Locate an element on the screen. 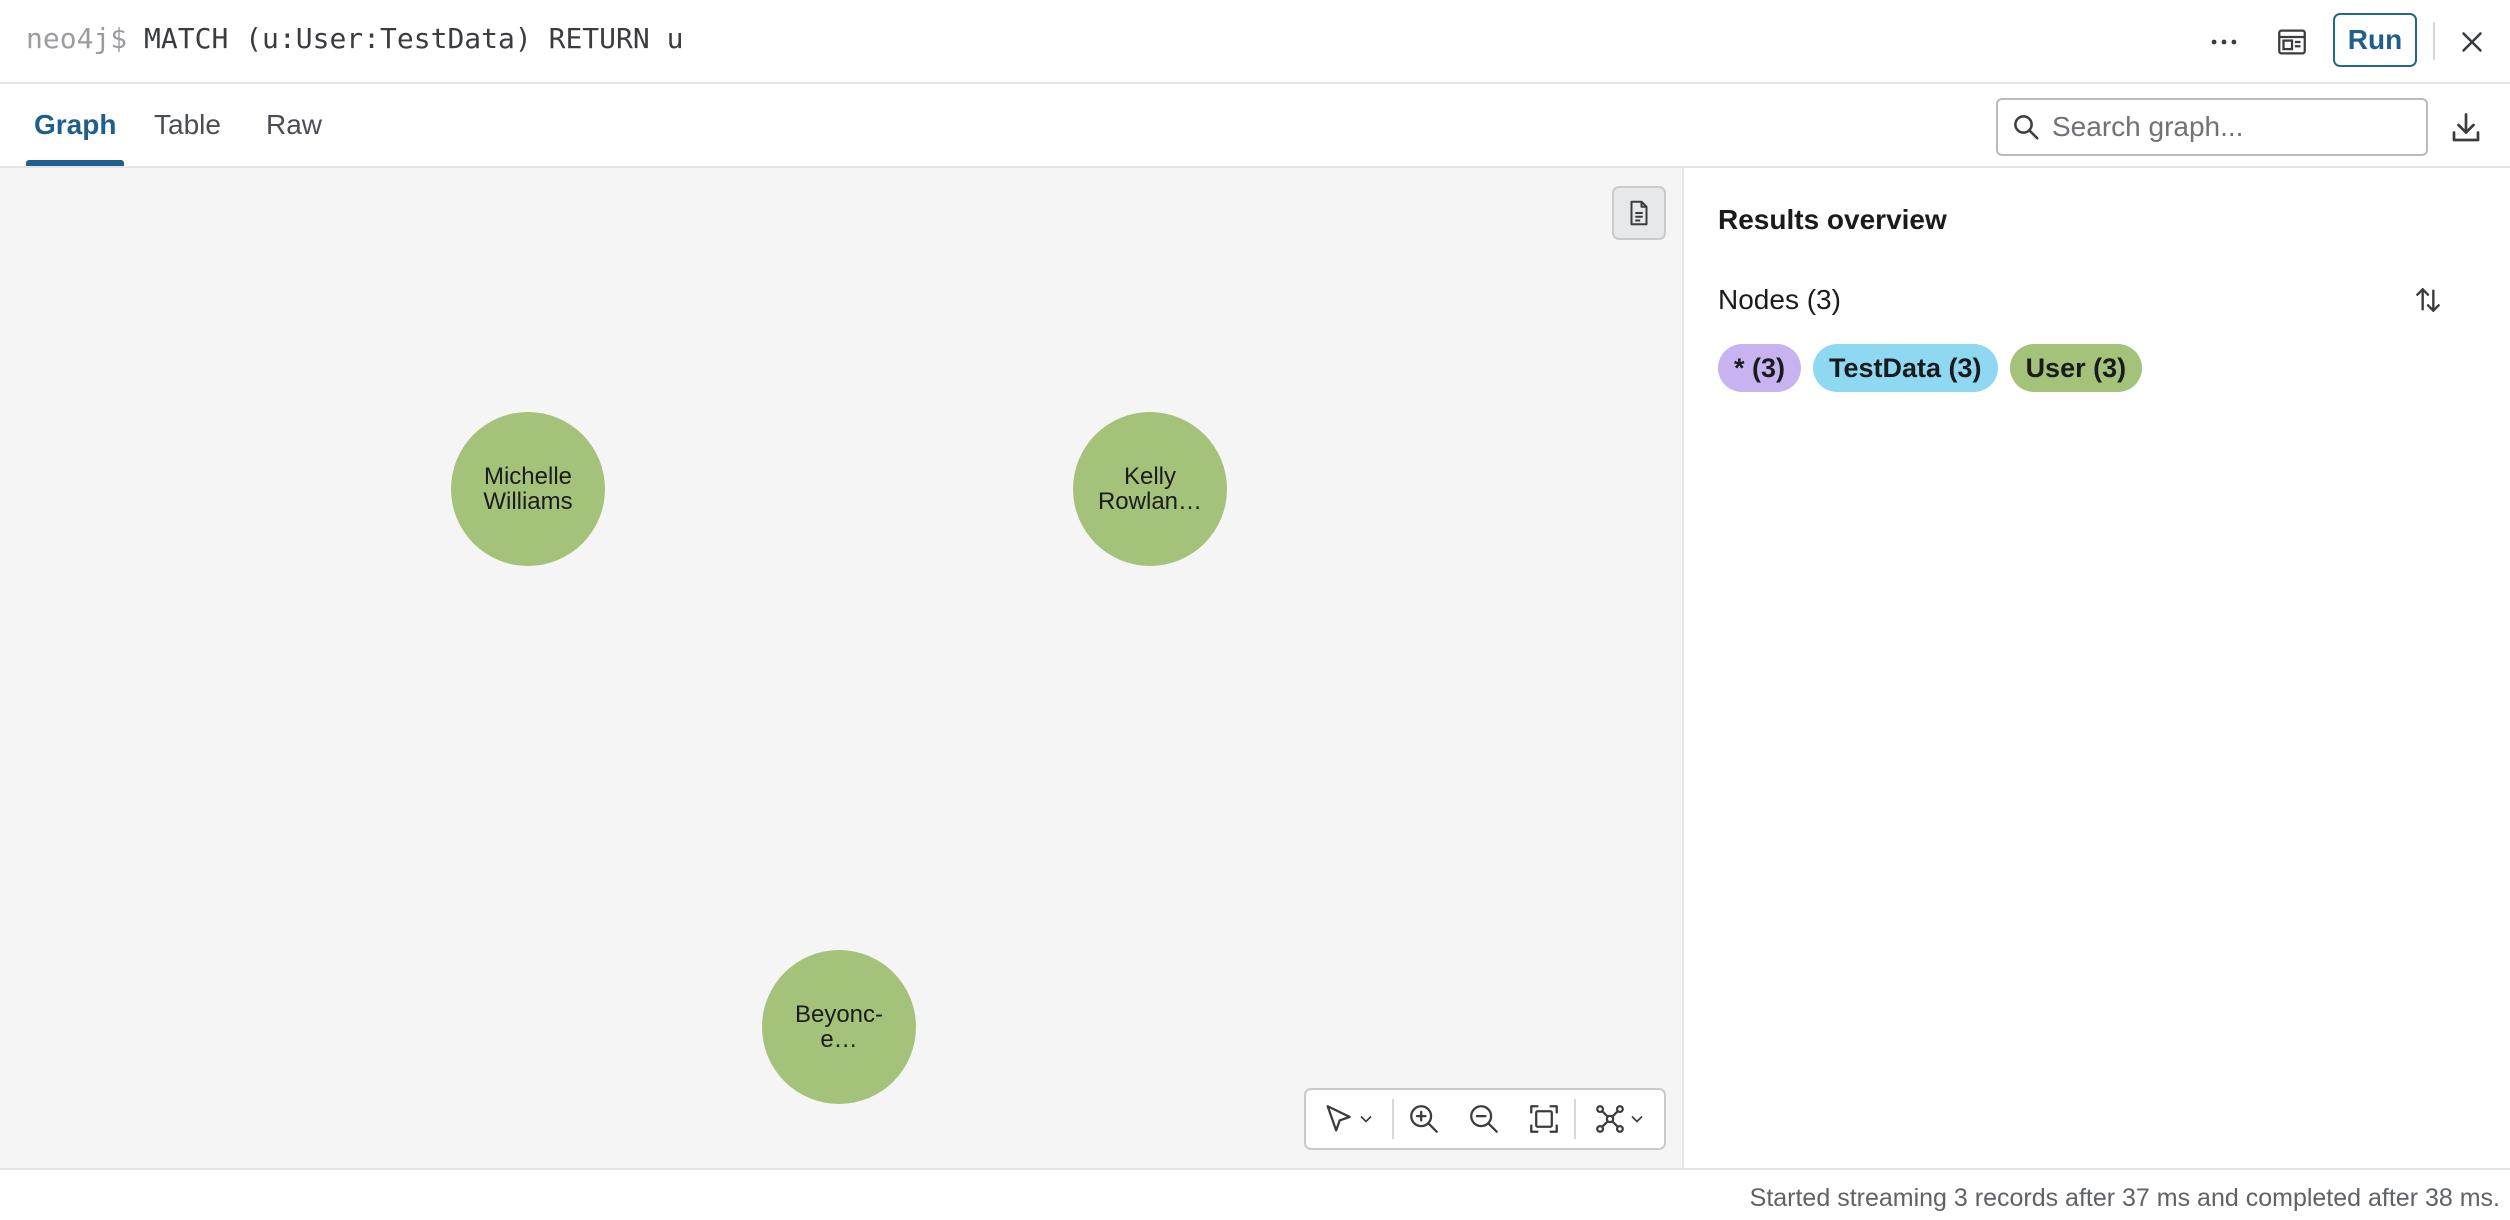 This screenshot has height=1220, width=2510. result-tabs-row: Graph Table Raw is located at coordinates (1255, 126).